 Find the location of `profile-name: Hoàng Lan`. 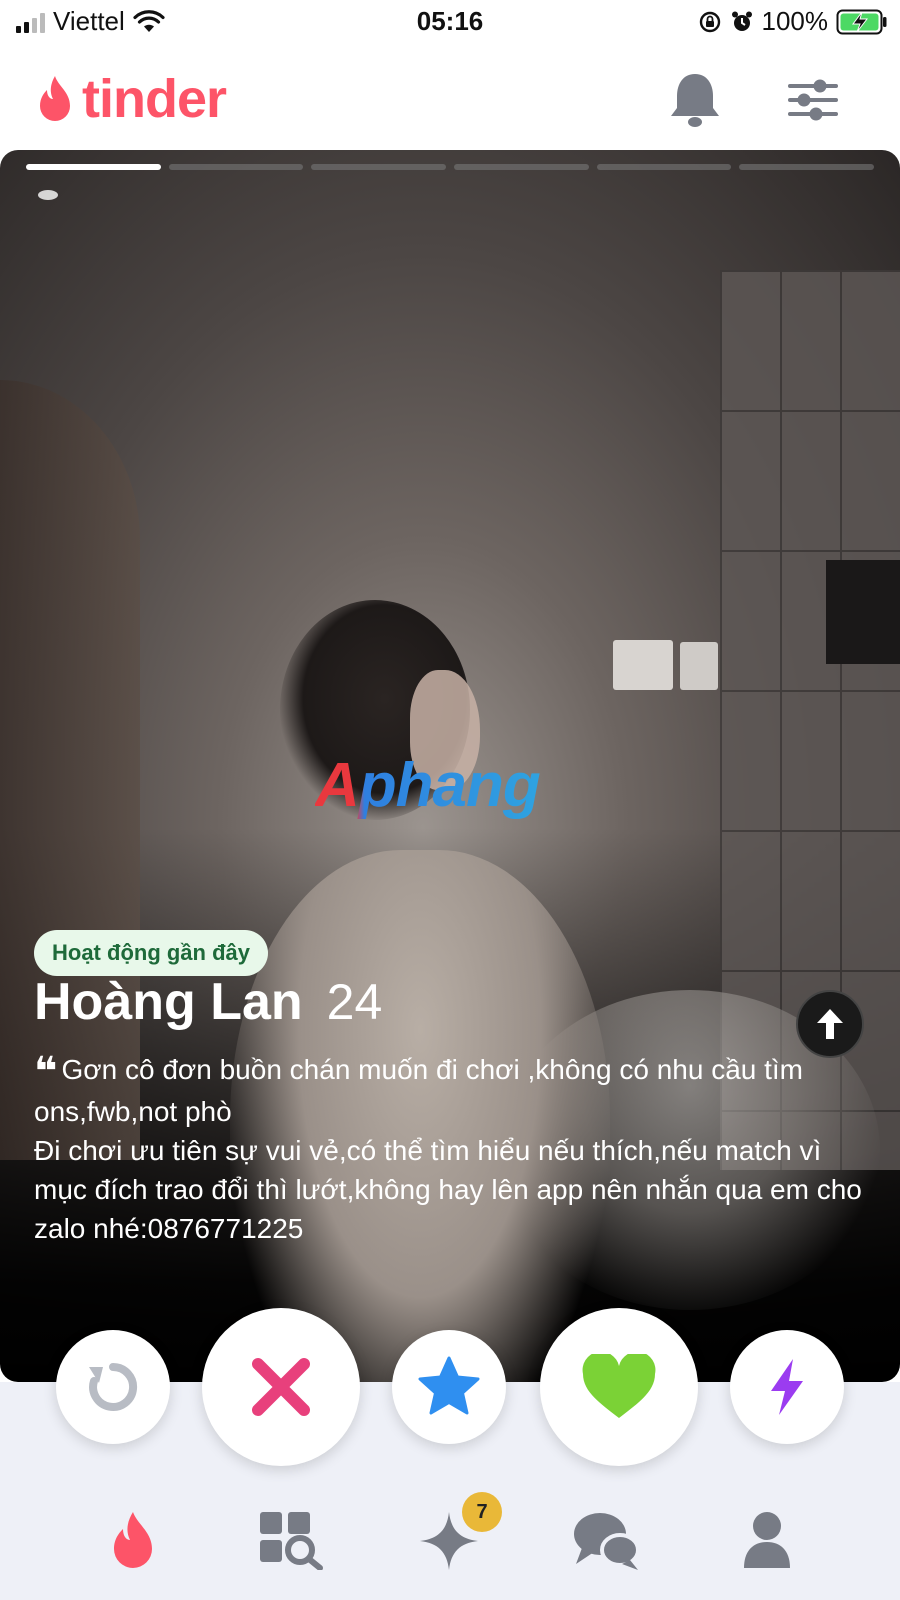

profile-name: Hoàng Lan is located at coordinates (168, 1002).